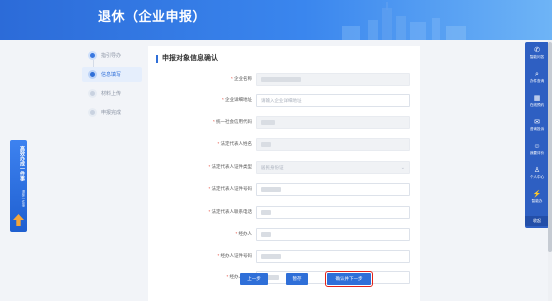 The width and height of the screenshot is (552, 301). I want to click on form-row-company-address: * 企业详细地址 请输入企业详细地址, so click(284, 101).